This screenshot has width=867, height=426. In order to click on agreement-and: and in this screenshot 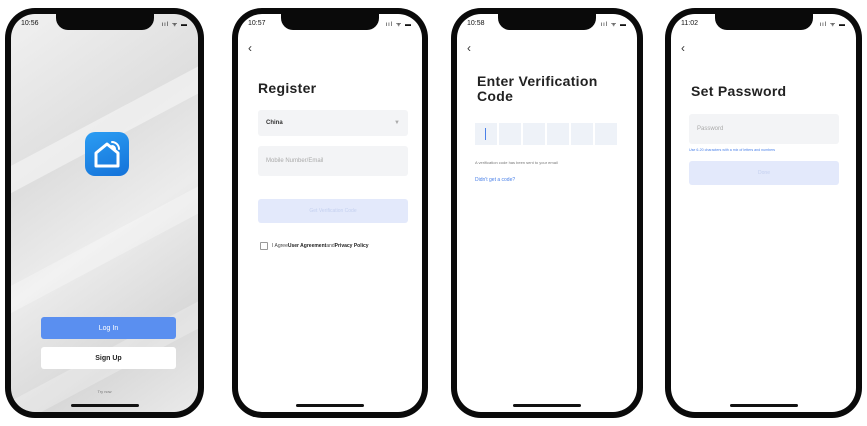, I will do `click(330, 246)`.